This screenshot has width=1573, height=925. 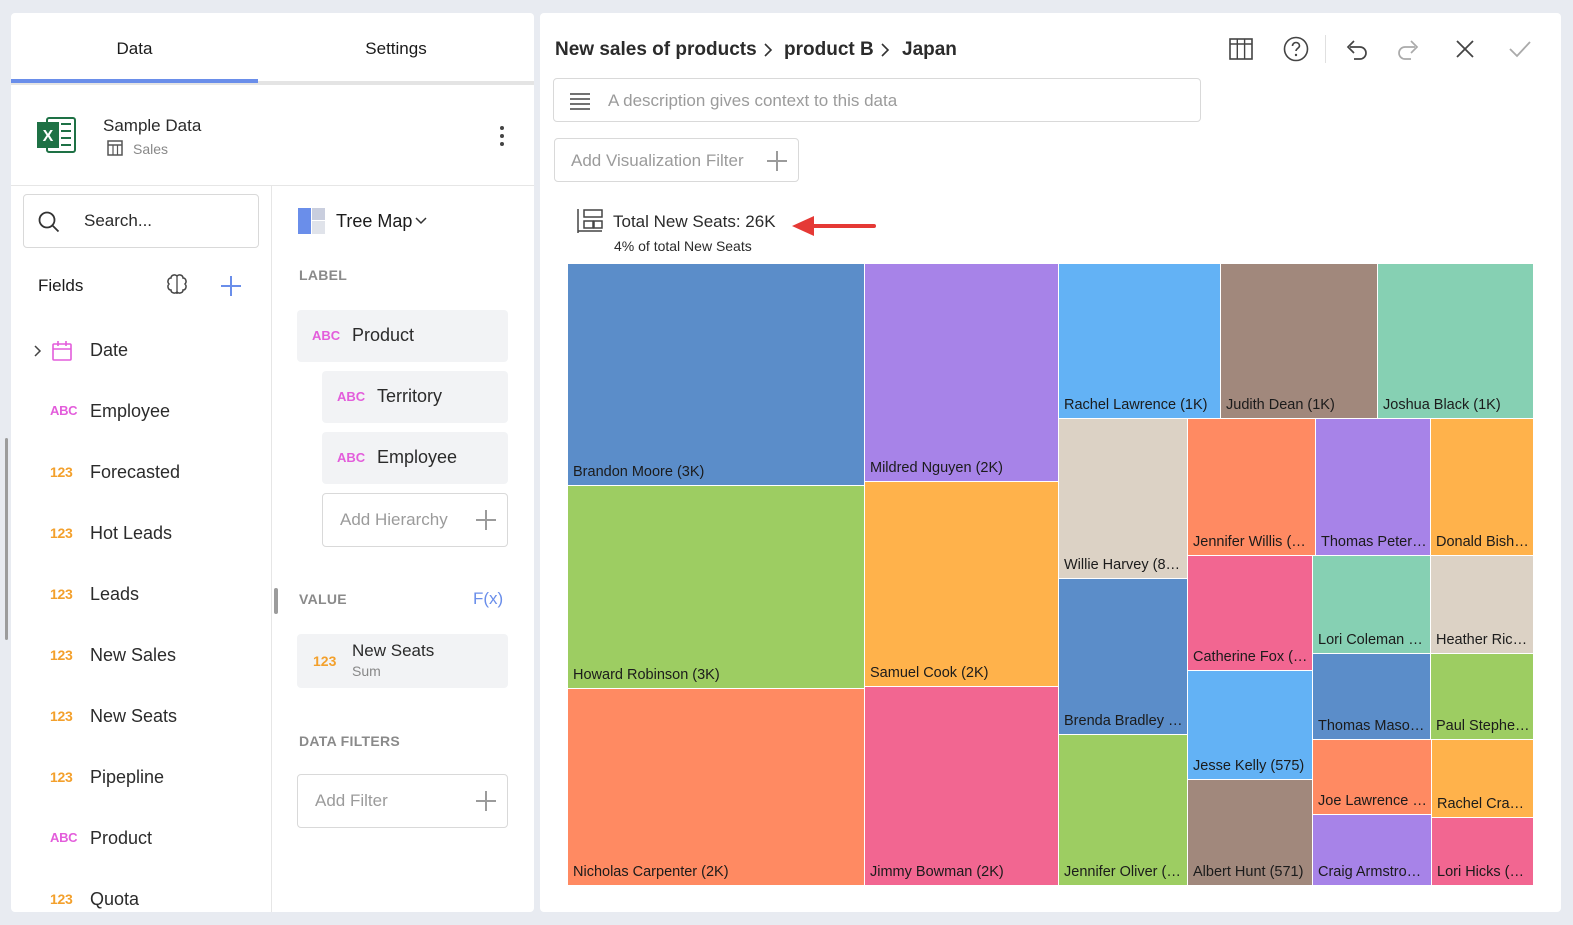 What do you see at coordinates (1136, 405) in the screenshot?
I see `cell-label: Rachel Lawrence (1K)` at bounding box center [1136, 405].